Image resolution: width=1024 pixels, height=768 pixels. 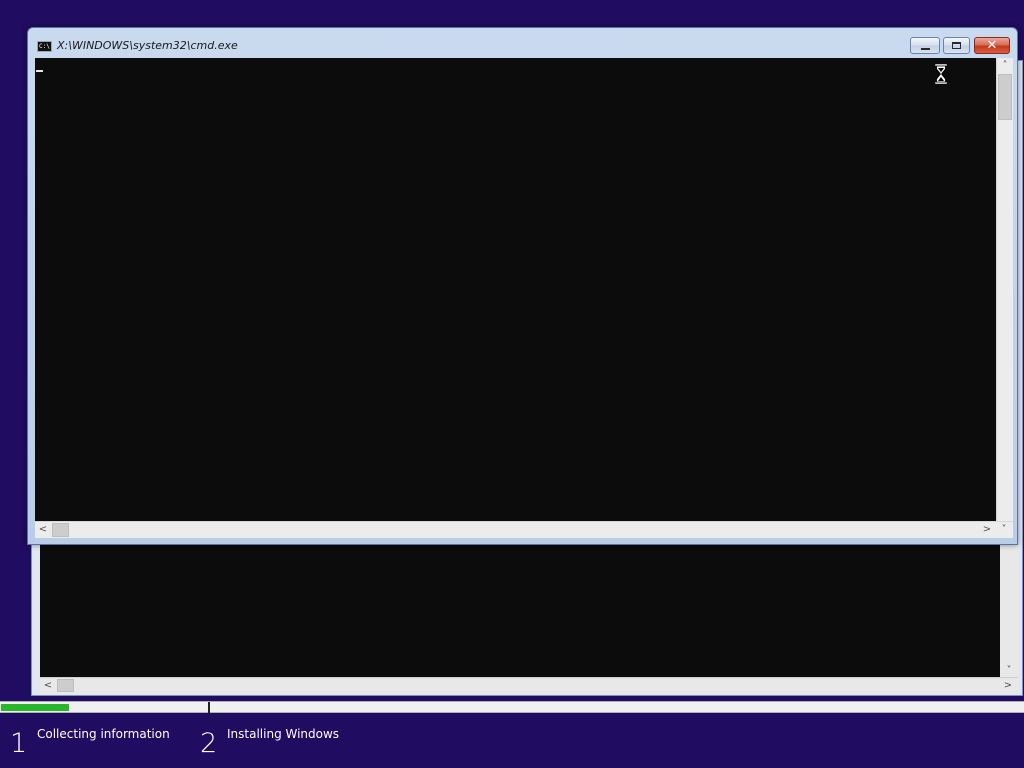 I want to click on background-scroll-left-arrow-icon: <, so click(x=48, y=686).